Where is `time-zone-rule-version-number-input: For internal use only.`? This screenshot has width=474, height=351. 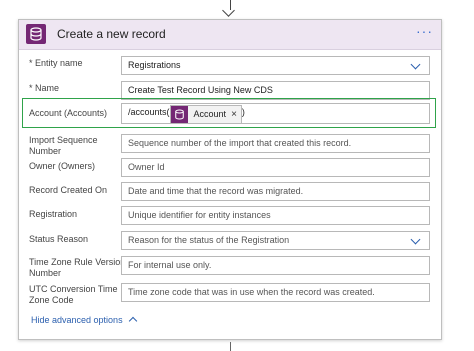 time-zone-rule-version-number-input: For internal use only. is located at coordinates (275, 265).